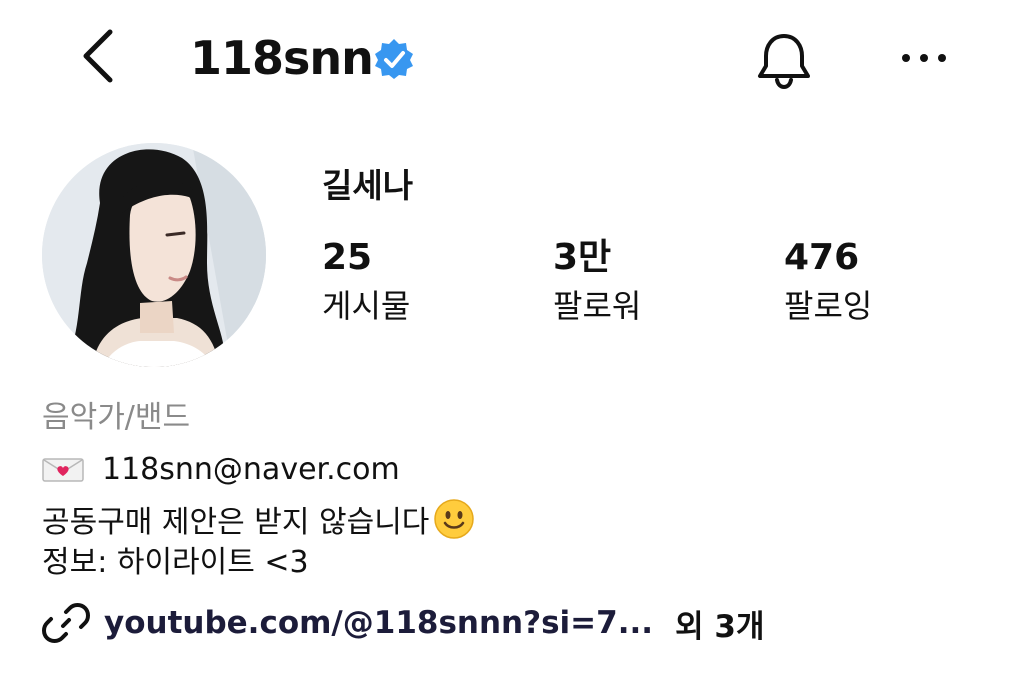 The height and width of the screenshot is (674, 1024). What do you see at coordinates (454, 519) in the screenshot?
I see `smiling-face-icon` at bounding box center [454, 519].